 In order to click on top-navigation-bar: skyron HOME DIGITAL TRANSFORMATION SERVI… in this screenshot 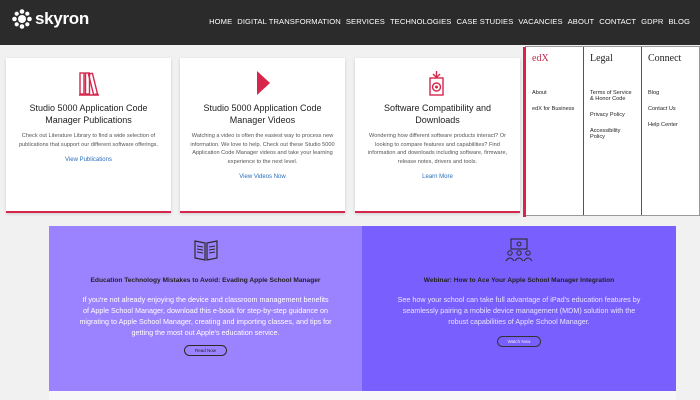, I will do `click(350, 22)`.